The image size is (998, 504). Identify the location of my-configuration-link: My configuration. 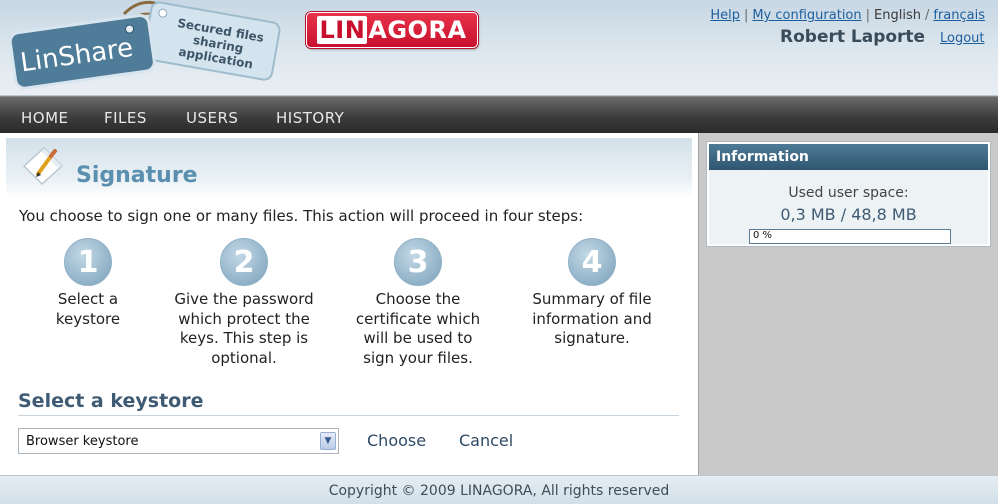
(806, 15).